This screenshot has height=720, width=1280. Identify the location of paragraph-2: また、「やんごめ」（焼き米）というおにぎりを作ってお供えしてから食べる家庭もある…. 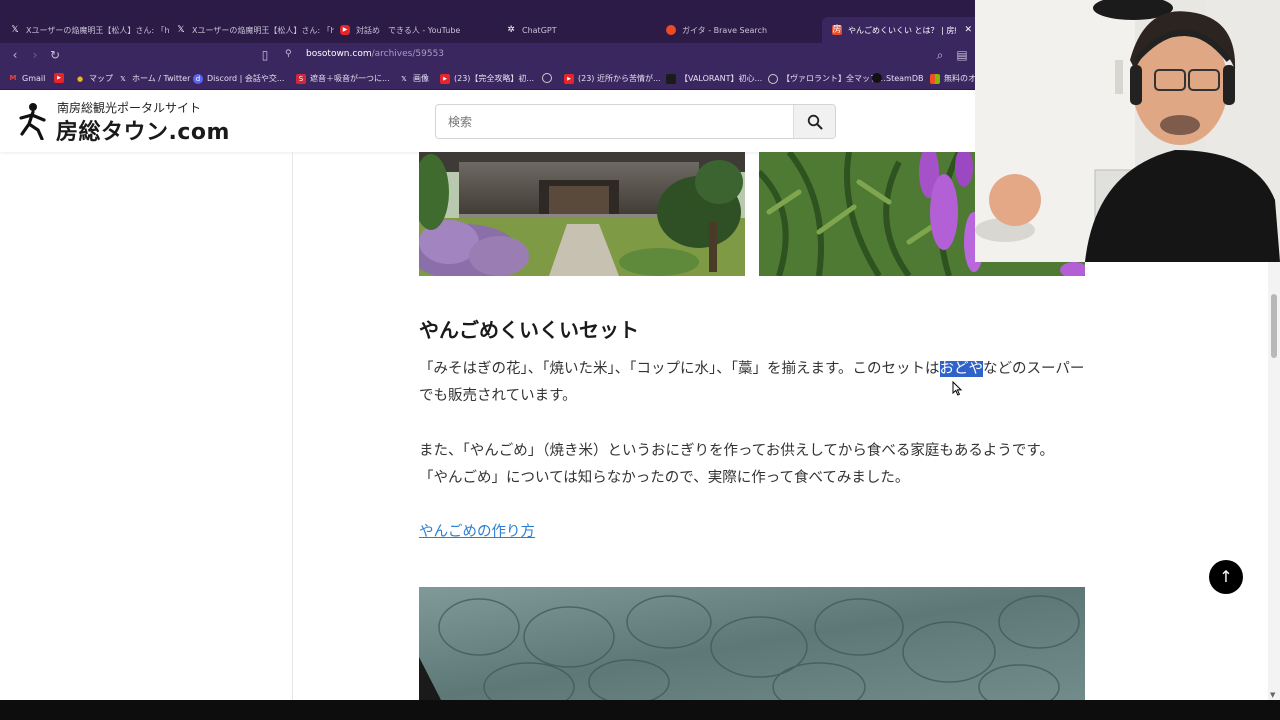
(736, 465).